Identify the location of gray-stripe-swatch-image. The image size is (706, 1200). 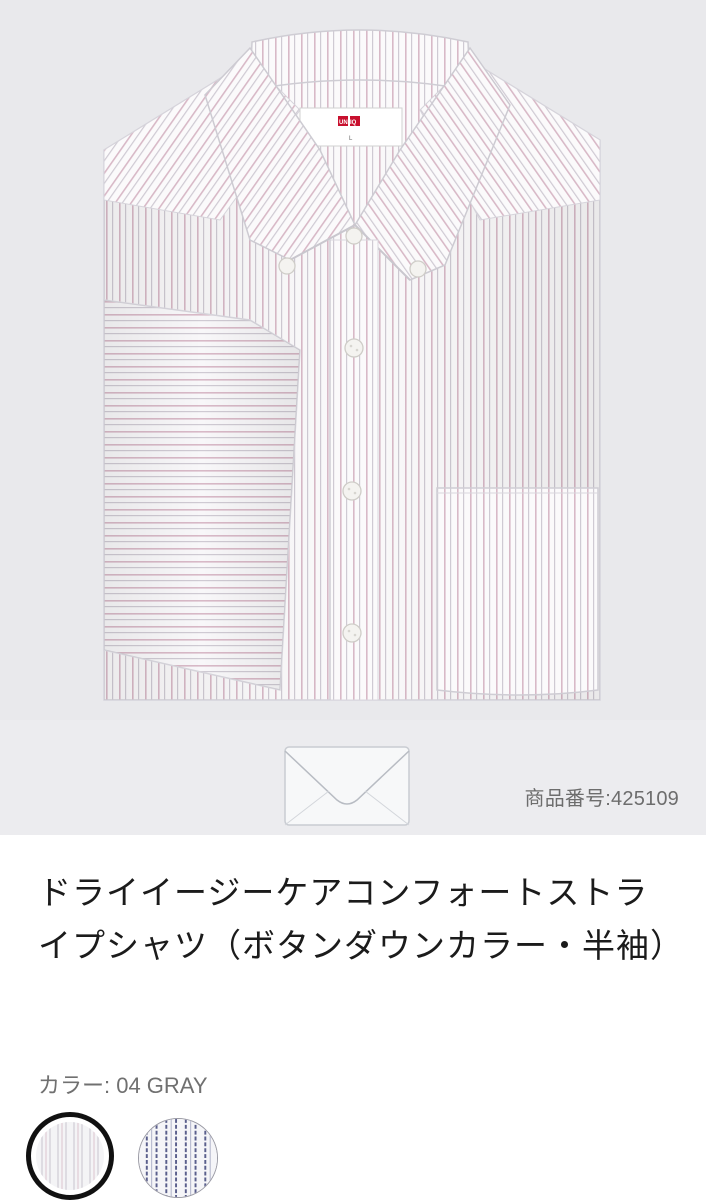
(70, 1156).